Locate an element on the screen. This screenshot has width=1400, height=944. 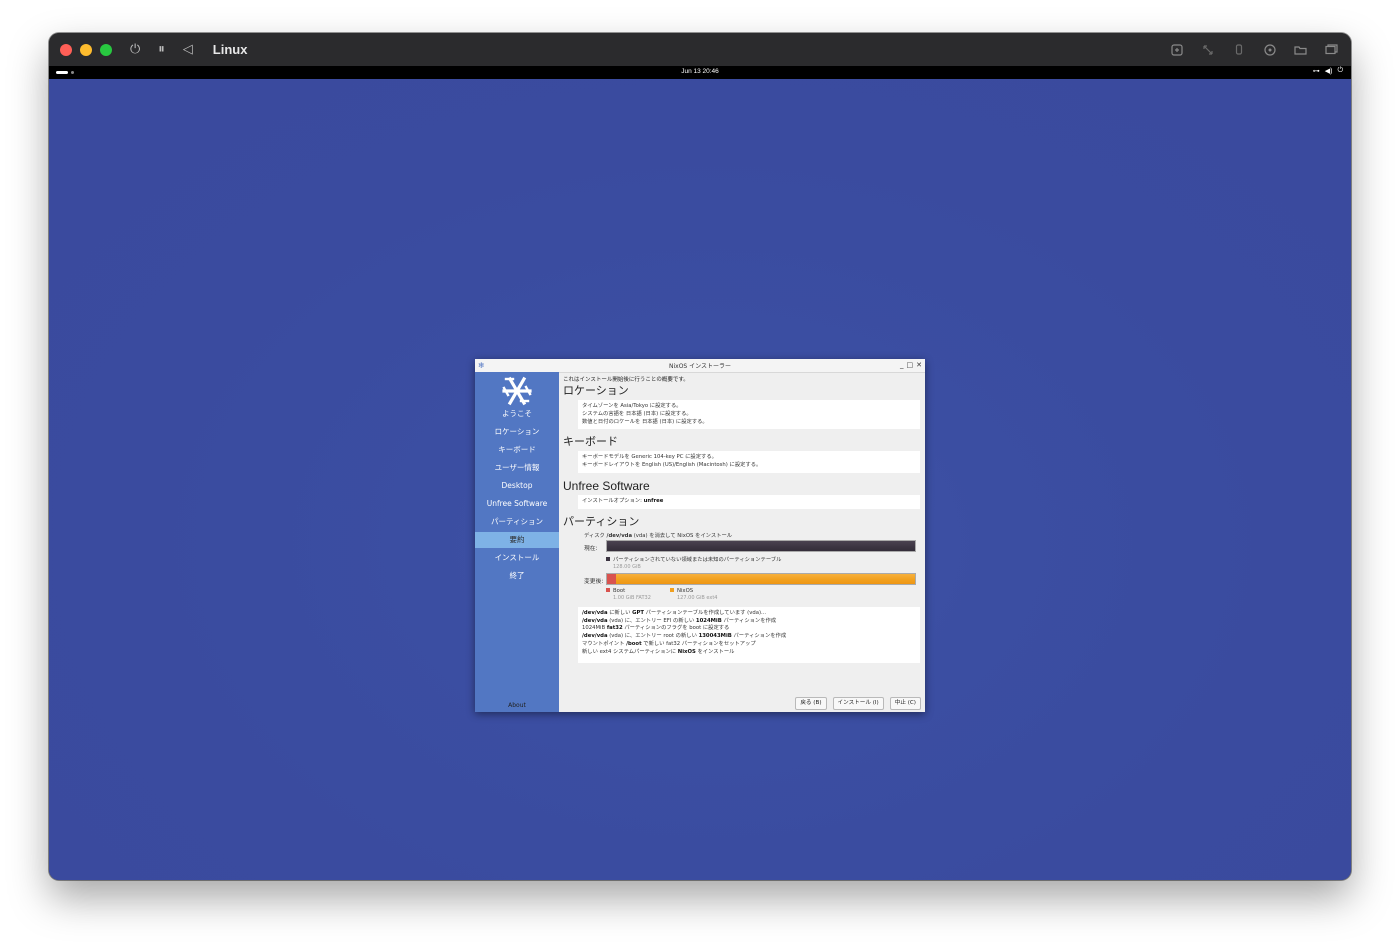
maximize-icon: □ is located at coordinates (910, 365).